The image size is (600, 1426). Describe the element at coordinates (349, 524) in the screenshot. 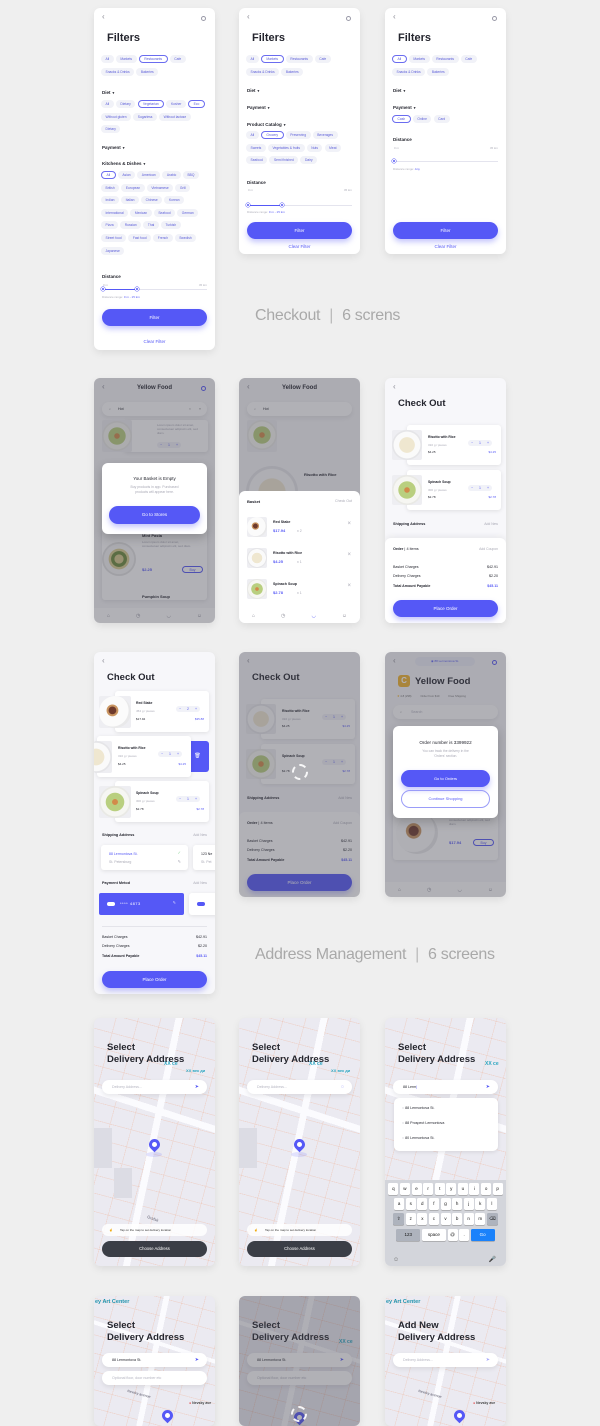

I see `remove-icon: ×` at that location.